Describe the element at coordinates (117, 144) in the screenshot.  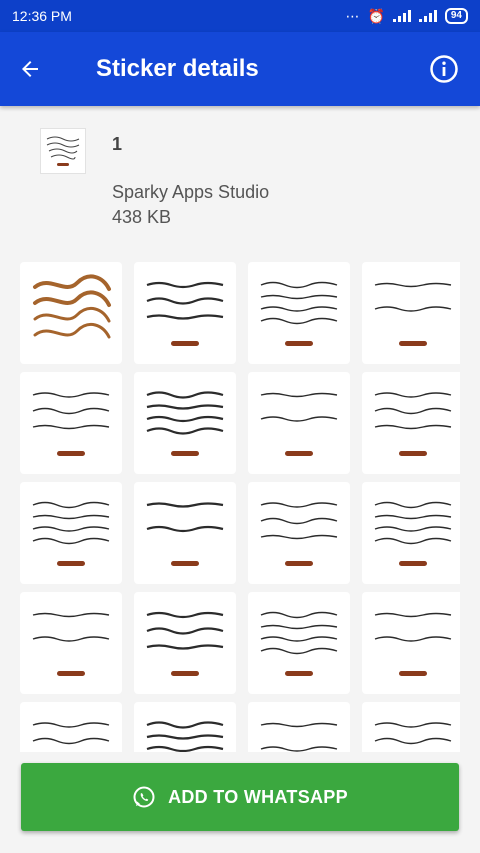
I see `pack-name: 1` at that location.